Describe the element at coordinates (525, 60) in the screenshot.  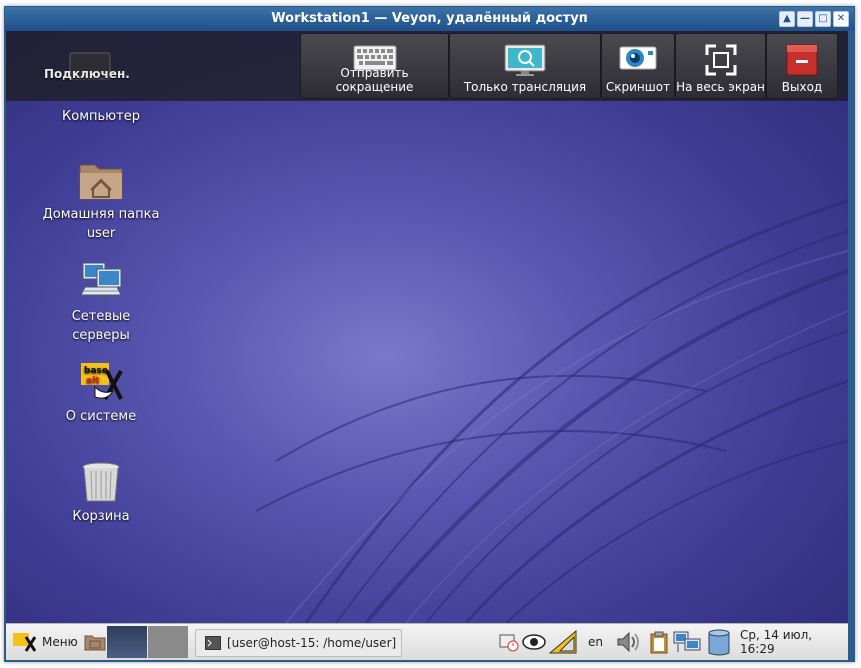
I see `monitor-view-only-icon` at that location.